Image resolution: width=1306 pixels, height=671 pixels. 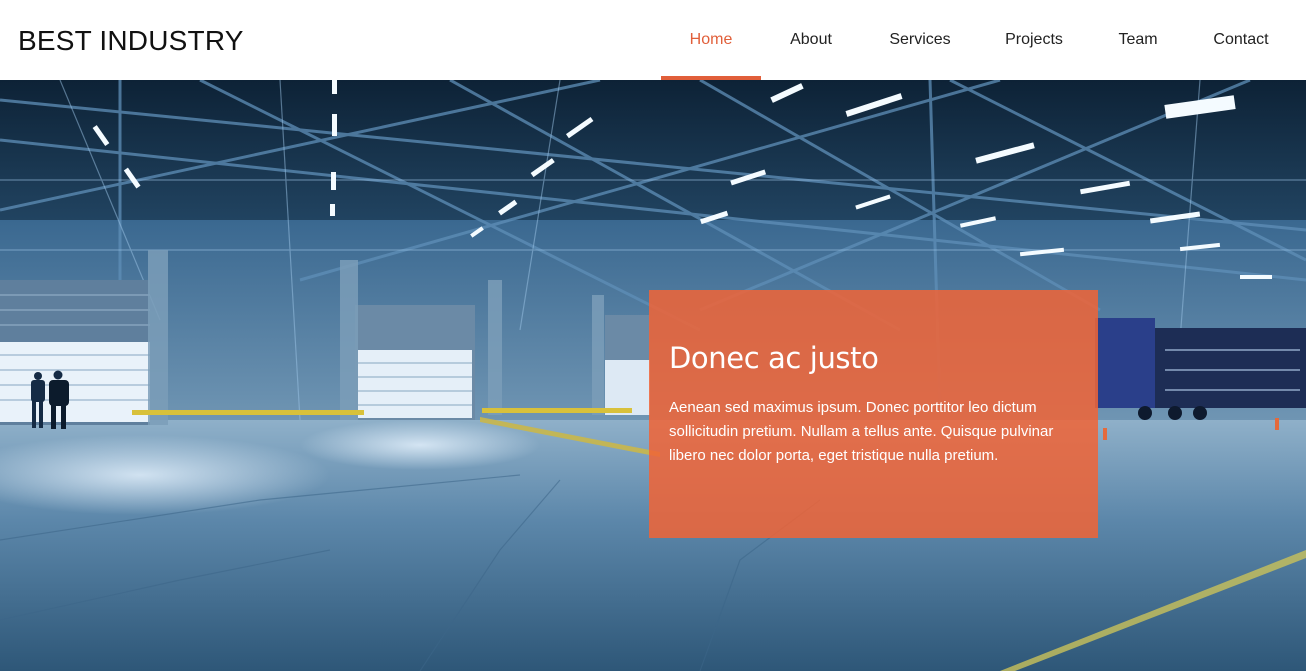 I want to click on nav-item-label: About, so click(x=811, y=39).